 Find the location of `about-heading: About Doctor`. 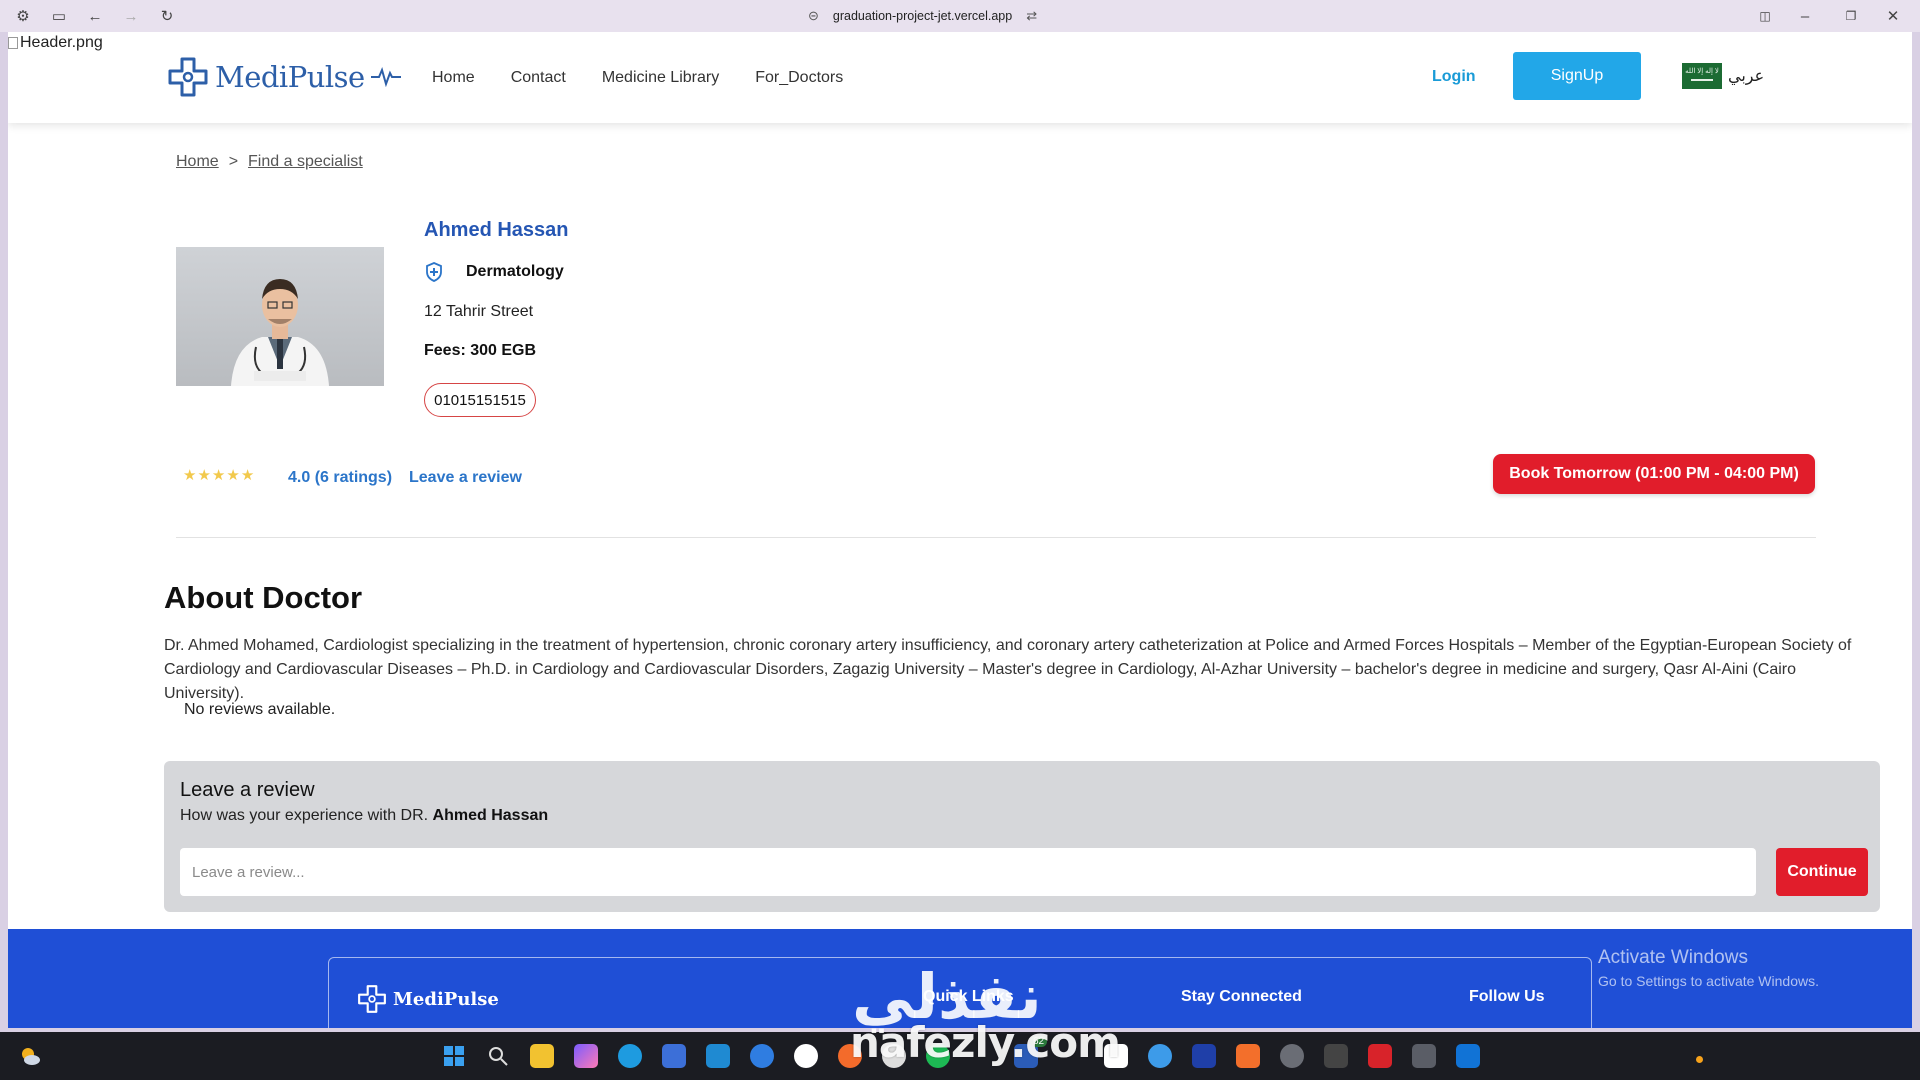

about-heading: About Doctor is located at coordinates (263, 597).